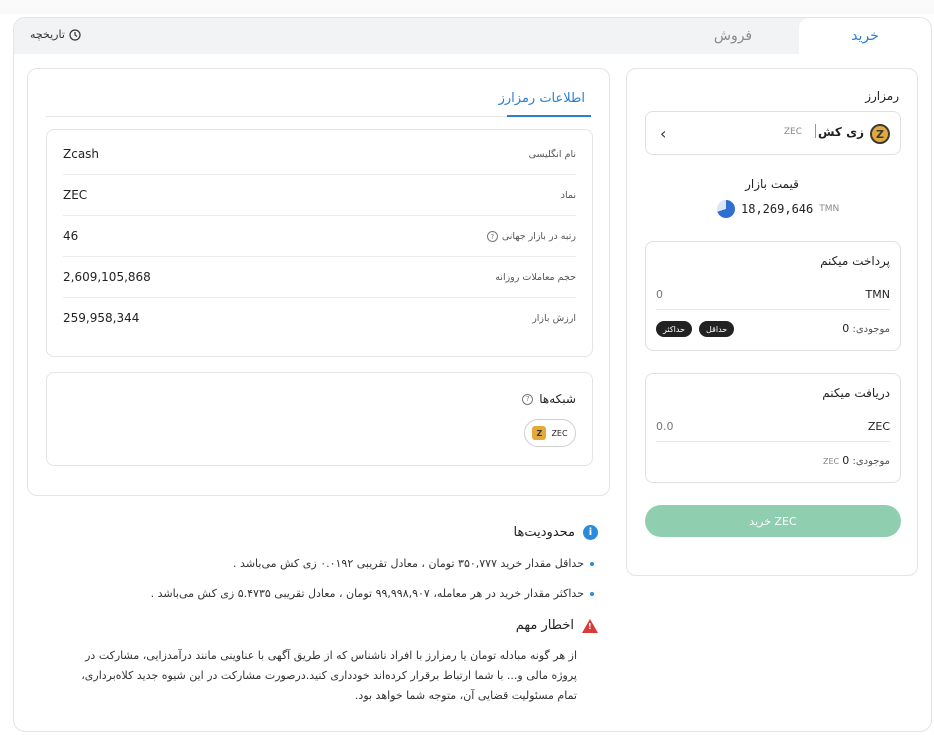 This screenshot has width=934, height=735. Describe the element at coordinates (107, 277) in the screenshot. I see `info-value: 2,609,105,868` at that location.